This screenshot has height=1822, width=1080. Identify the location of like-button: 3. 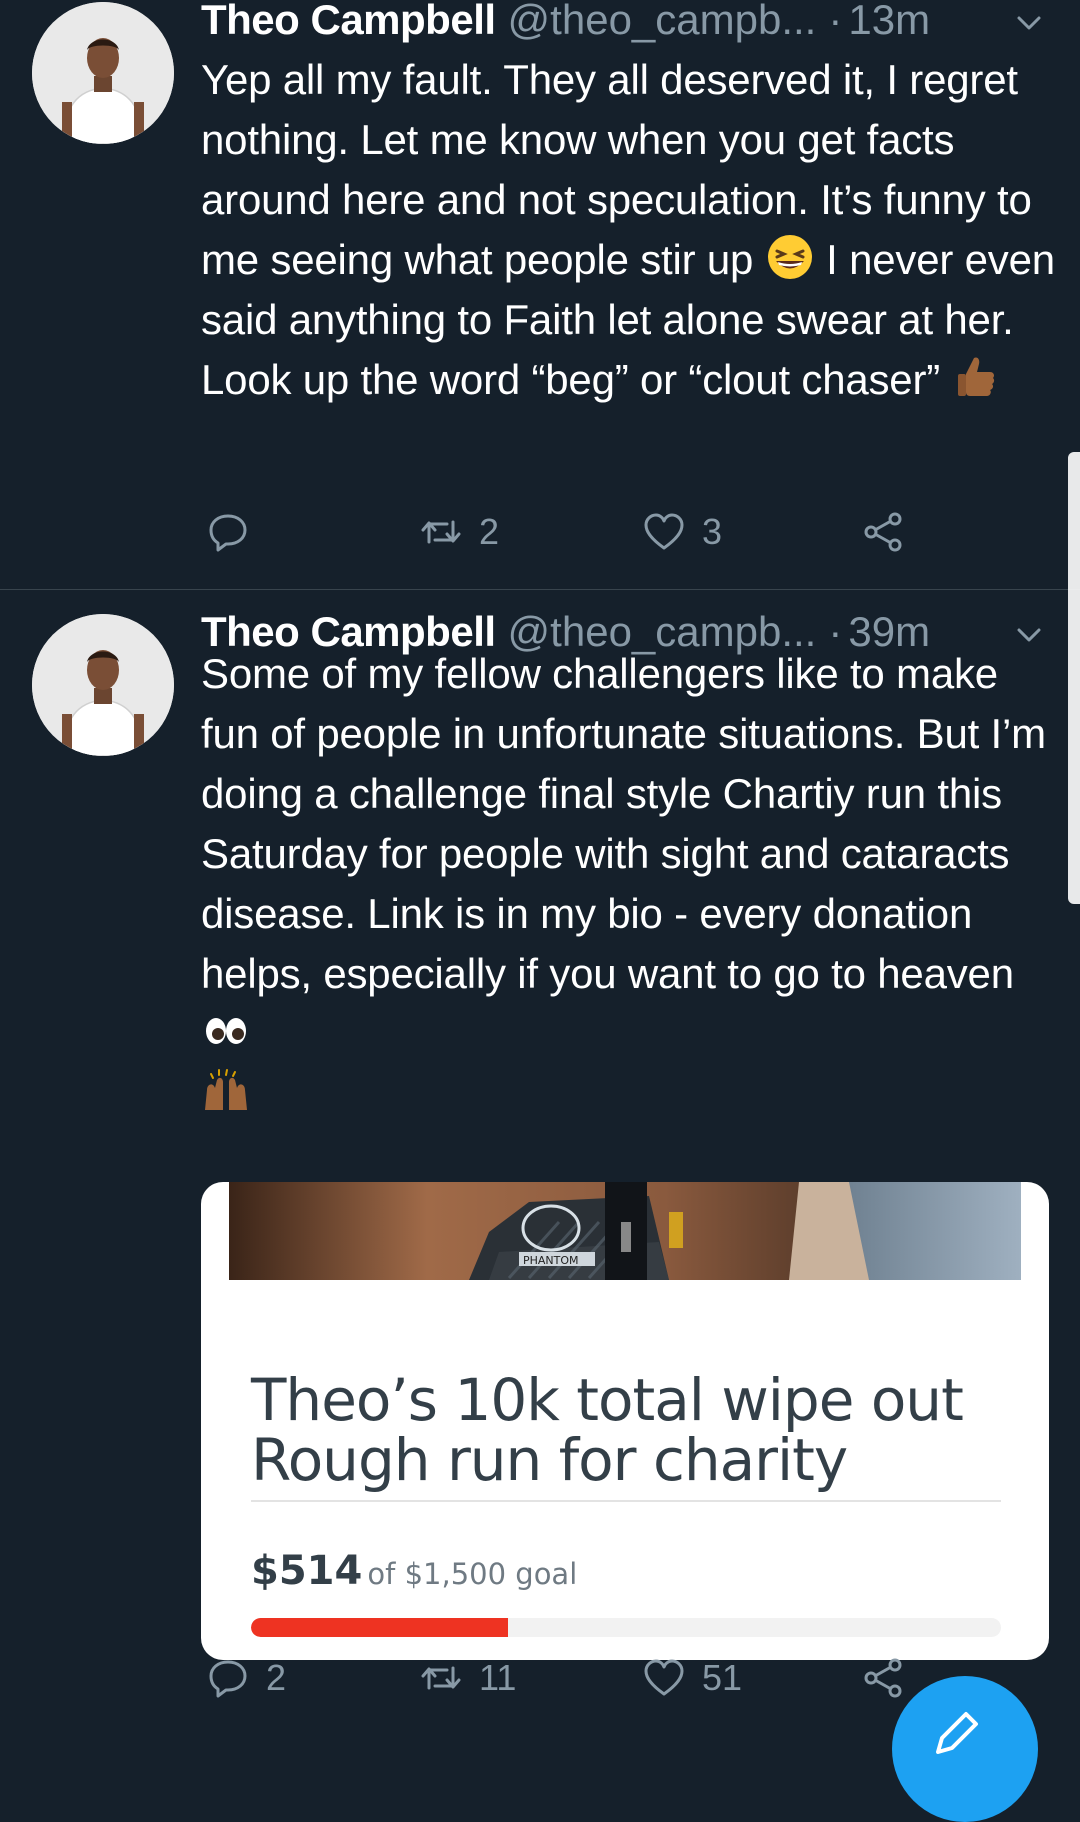
(682, 532).